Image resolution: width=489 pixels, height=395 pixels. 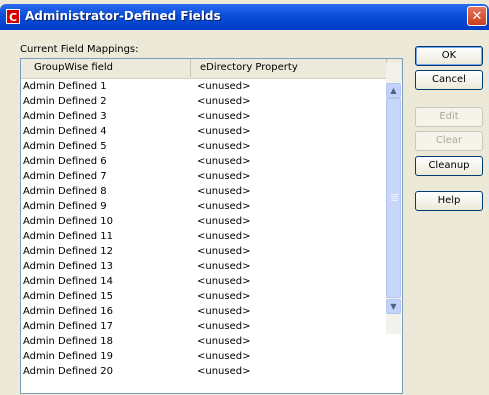 I want to click on groupwise-field-cell: Admin Defined 6, so click(x=65, y=161).